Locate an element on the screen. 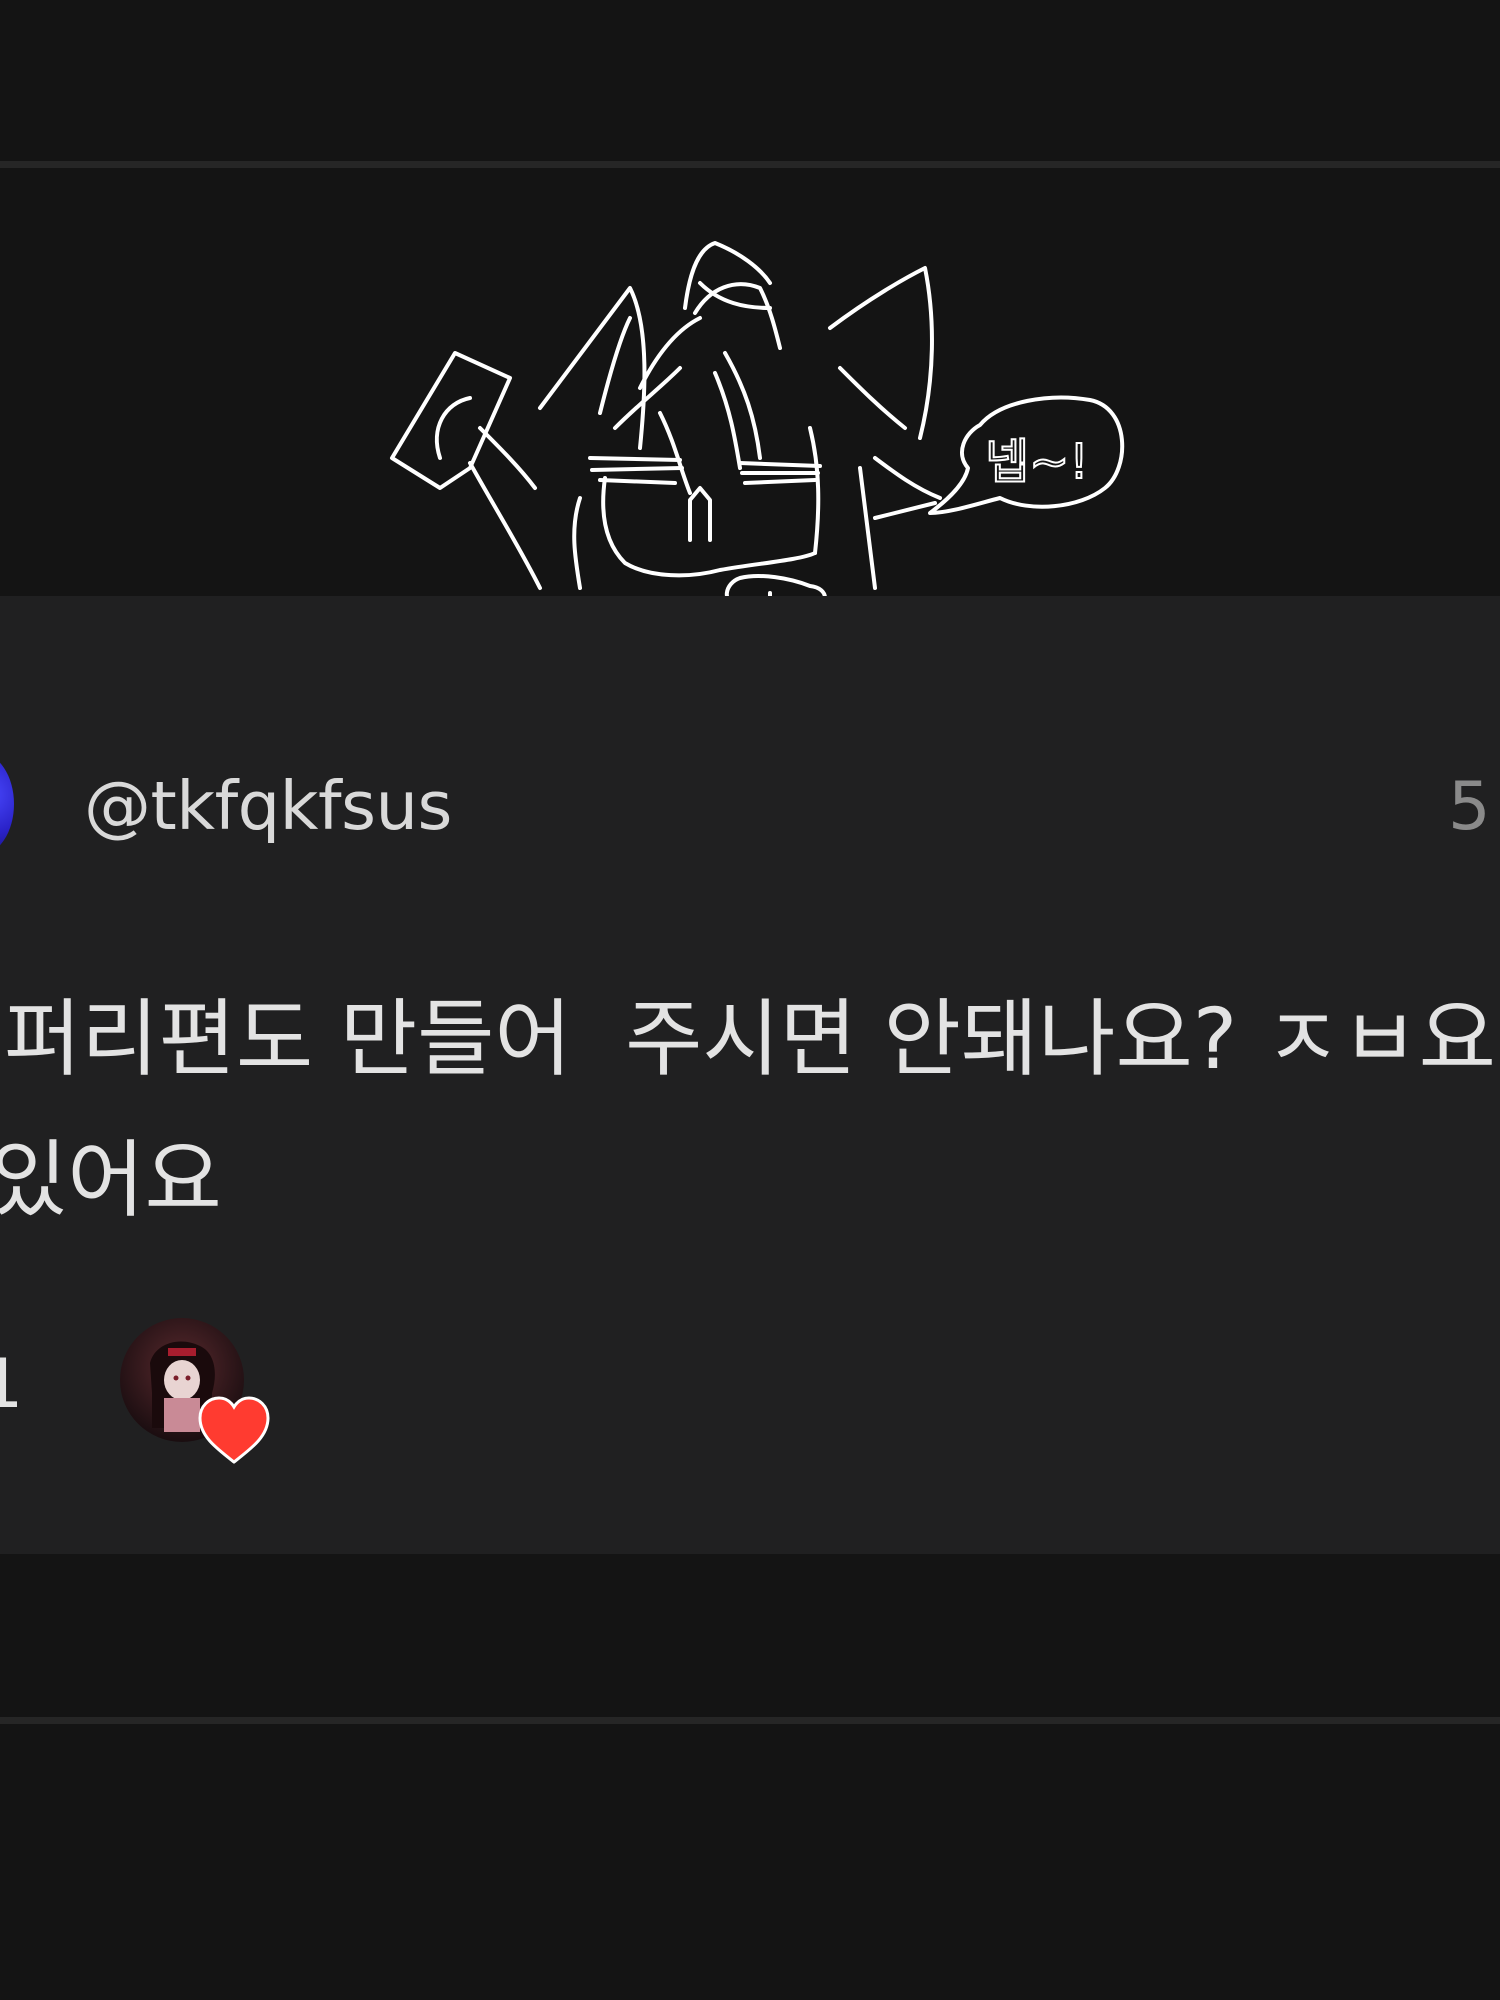 Image resolution: width=1500 pixels, height=2000 pixels. heart-icon is located at coordinates (234, 1430).